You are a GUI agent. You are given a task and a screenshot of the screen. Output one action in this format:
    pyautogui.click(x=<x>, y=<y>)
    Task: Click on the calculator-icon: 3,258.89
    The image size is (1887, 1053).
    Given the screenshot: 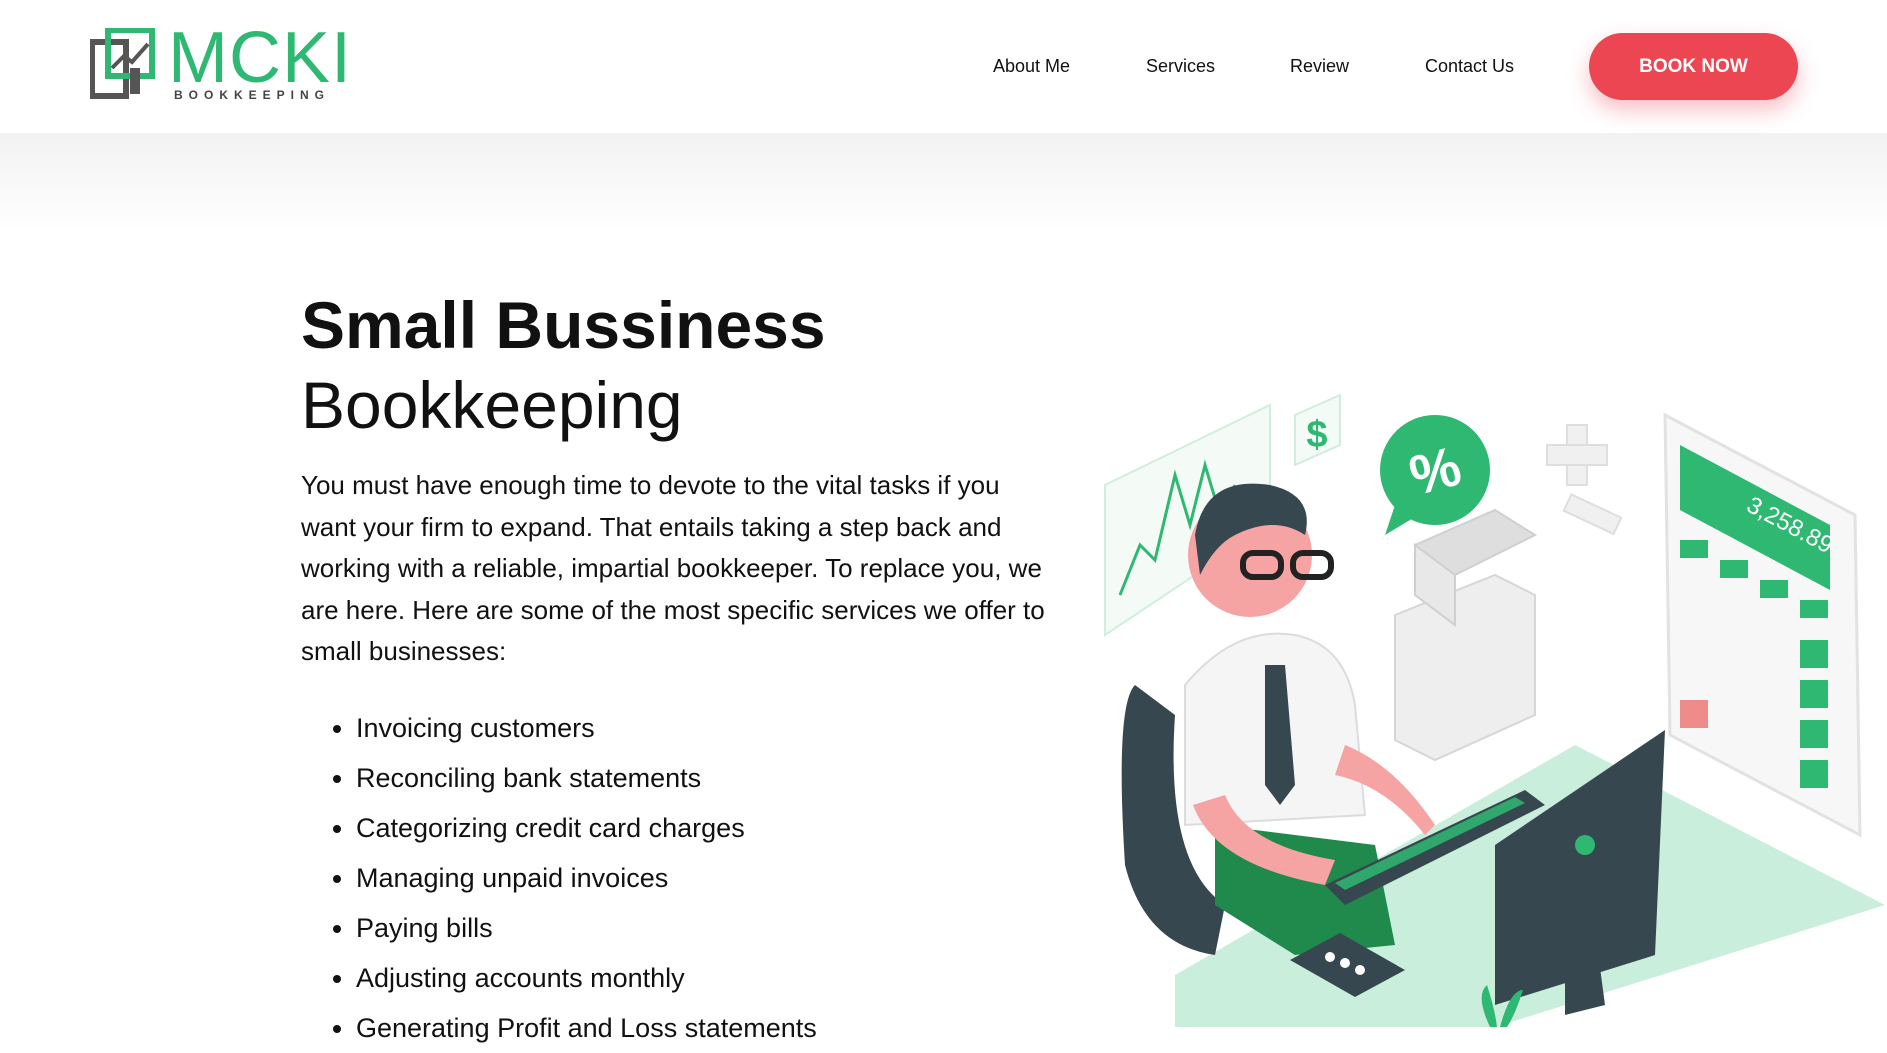 What is the action you would take?
    pyautogui.click(x=1762, y=625)
    